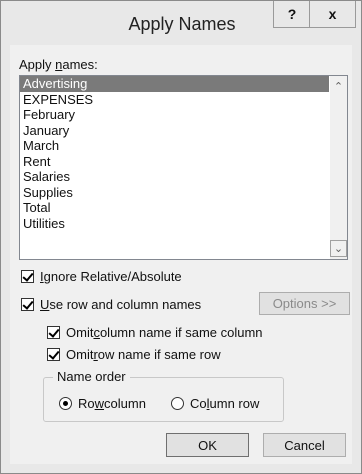  Describe the element at coordinates (174, 84) in the screenshot. I see `list-item: Advertising` at that location.